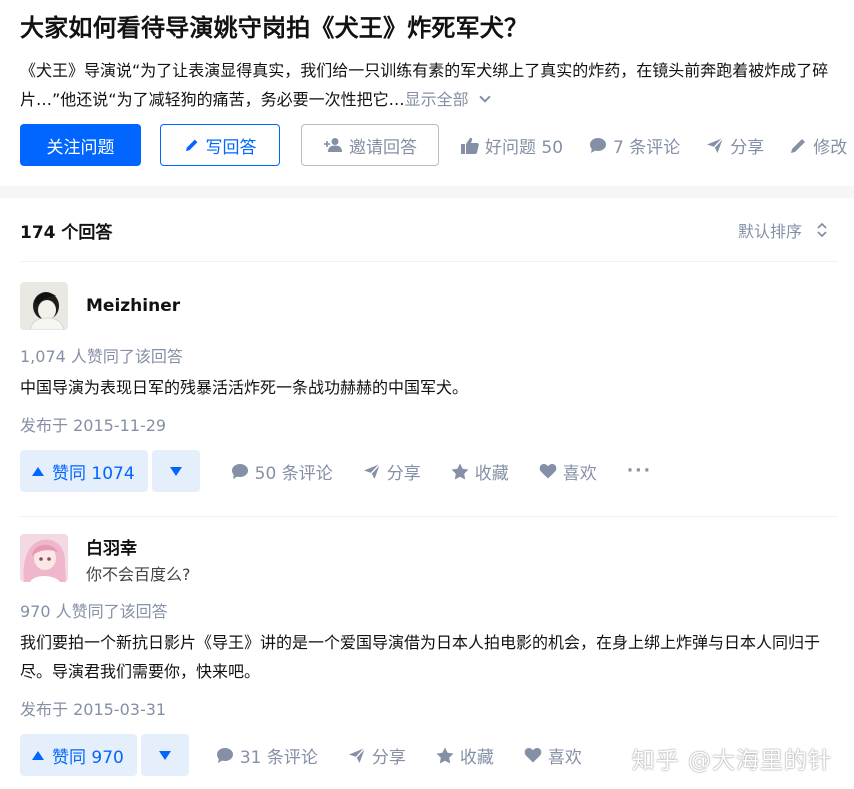 The height and width of the screenshot is (789, 854). I want to click on comments-button: 31 条评论, so click(267, 755).